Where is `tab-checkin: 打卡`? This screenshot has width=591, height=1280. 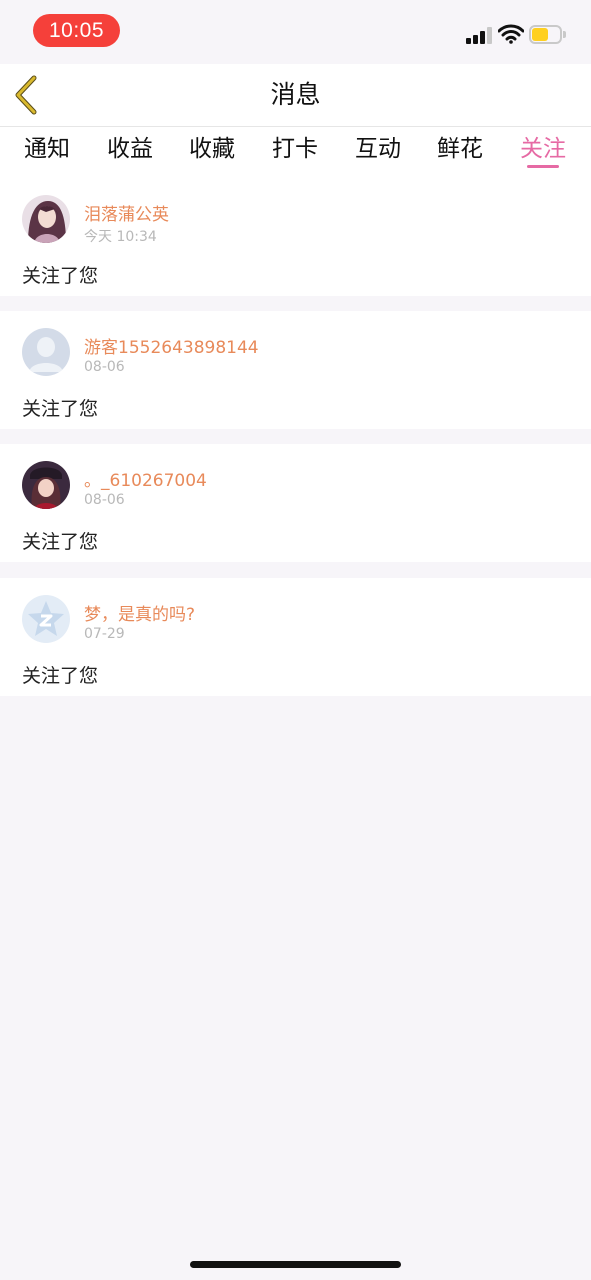 tab-checkin: 打卡 is located at coordinates (295, 151).